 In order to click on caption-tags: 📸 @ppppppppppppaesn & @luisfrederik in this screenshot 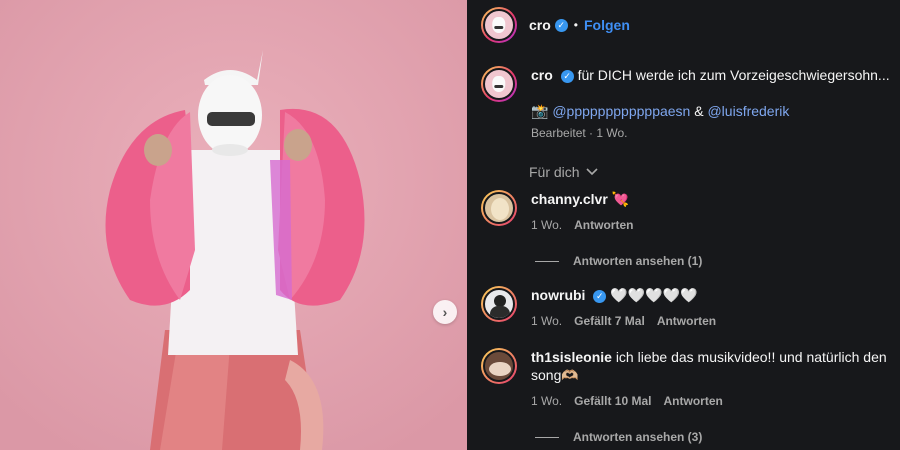, I will do `click(711, 111)`.